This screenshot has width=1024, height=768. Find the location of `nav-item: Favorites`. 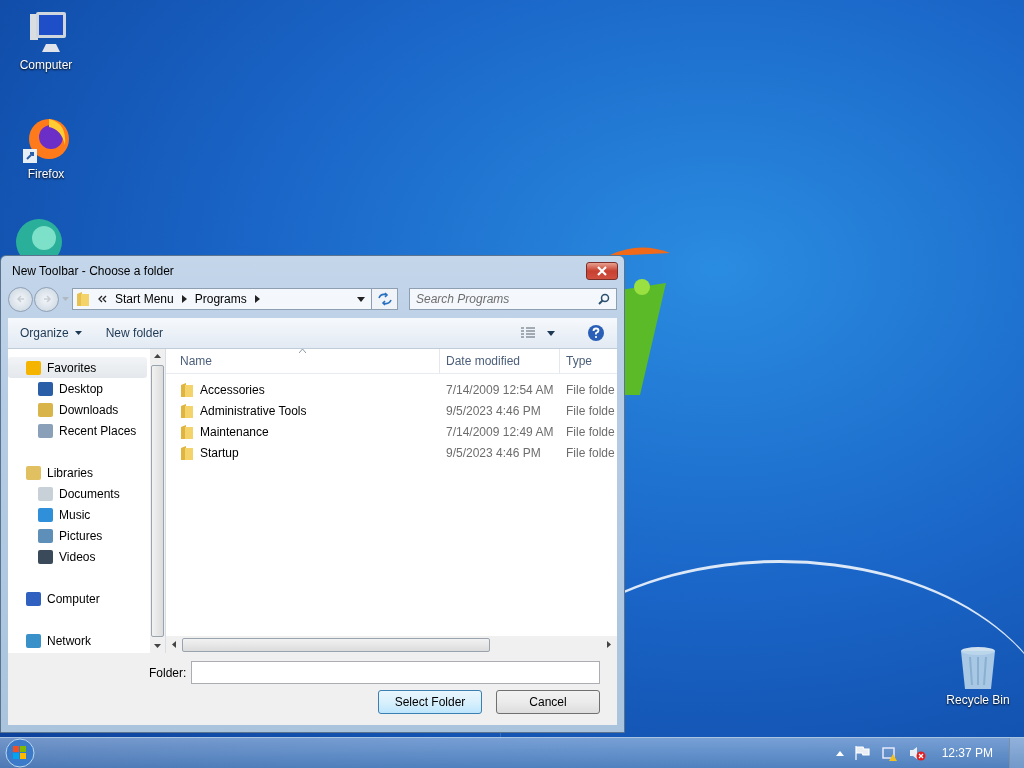

nav-item: Favorites is located at coordinates (77, 367).